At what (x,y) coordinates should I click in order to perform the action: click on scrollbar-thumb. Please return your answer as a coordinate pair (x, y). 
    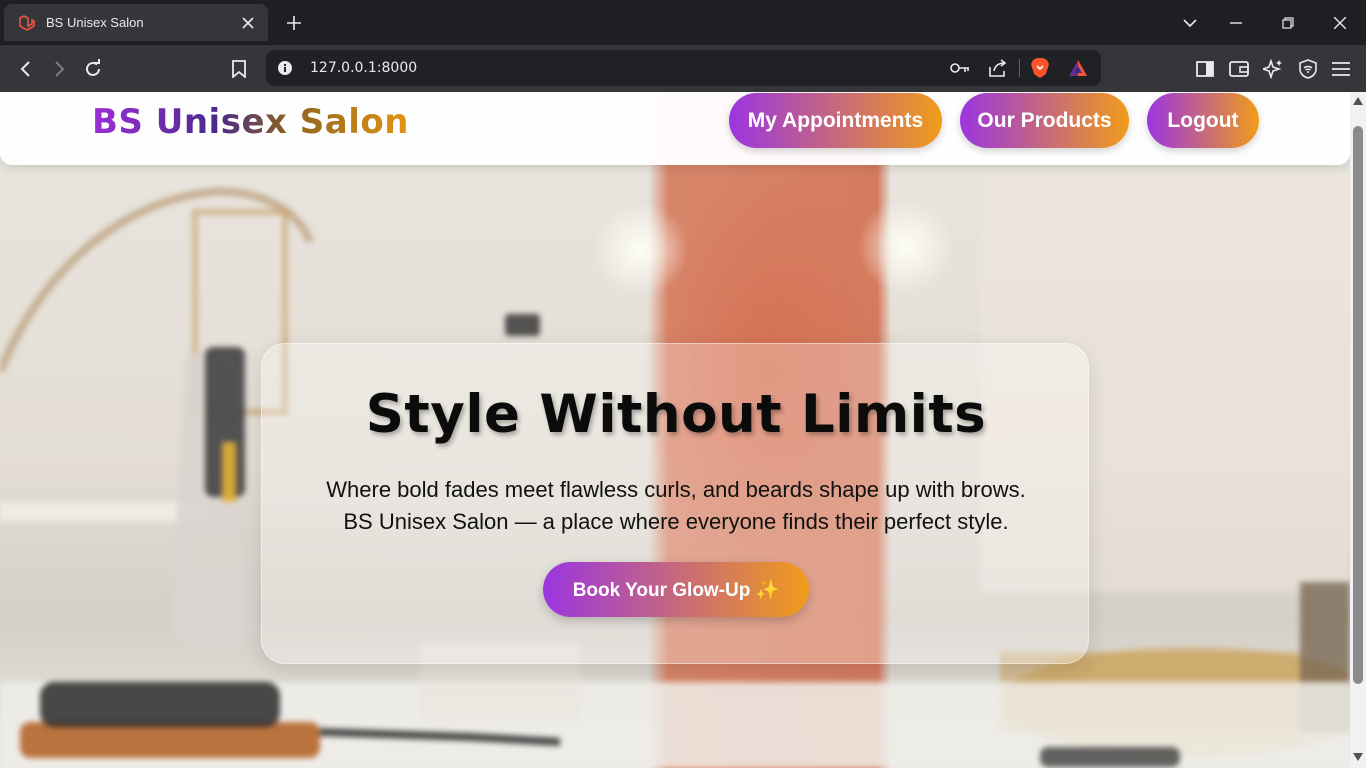
    Looking at the image, I should click on (1358, 405).